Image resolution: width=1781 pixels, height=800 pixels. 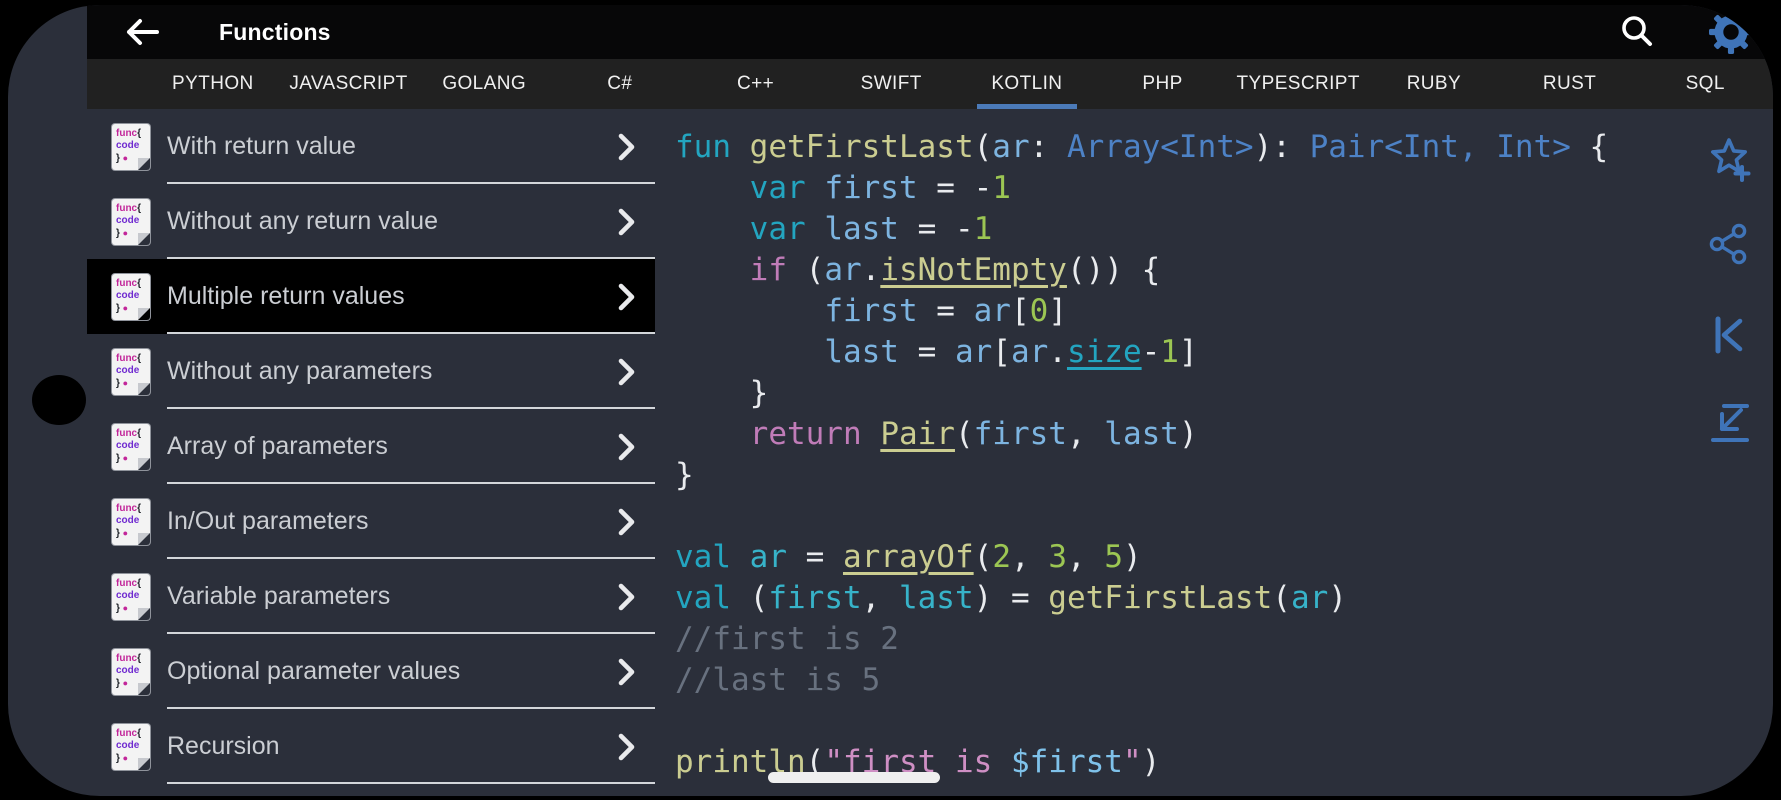 I want to click on tab-rust: RUST, so click(x=1570, y=84).